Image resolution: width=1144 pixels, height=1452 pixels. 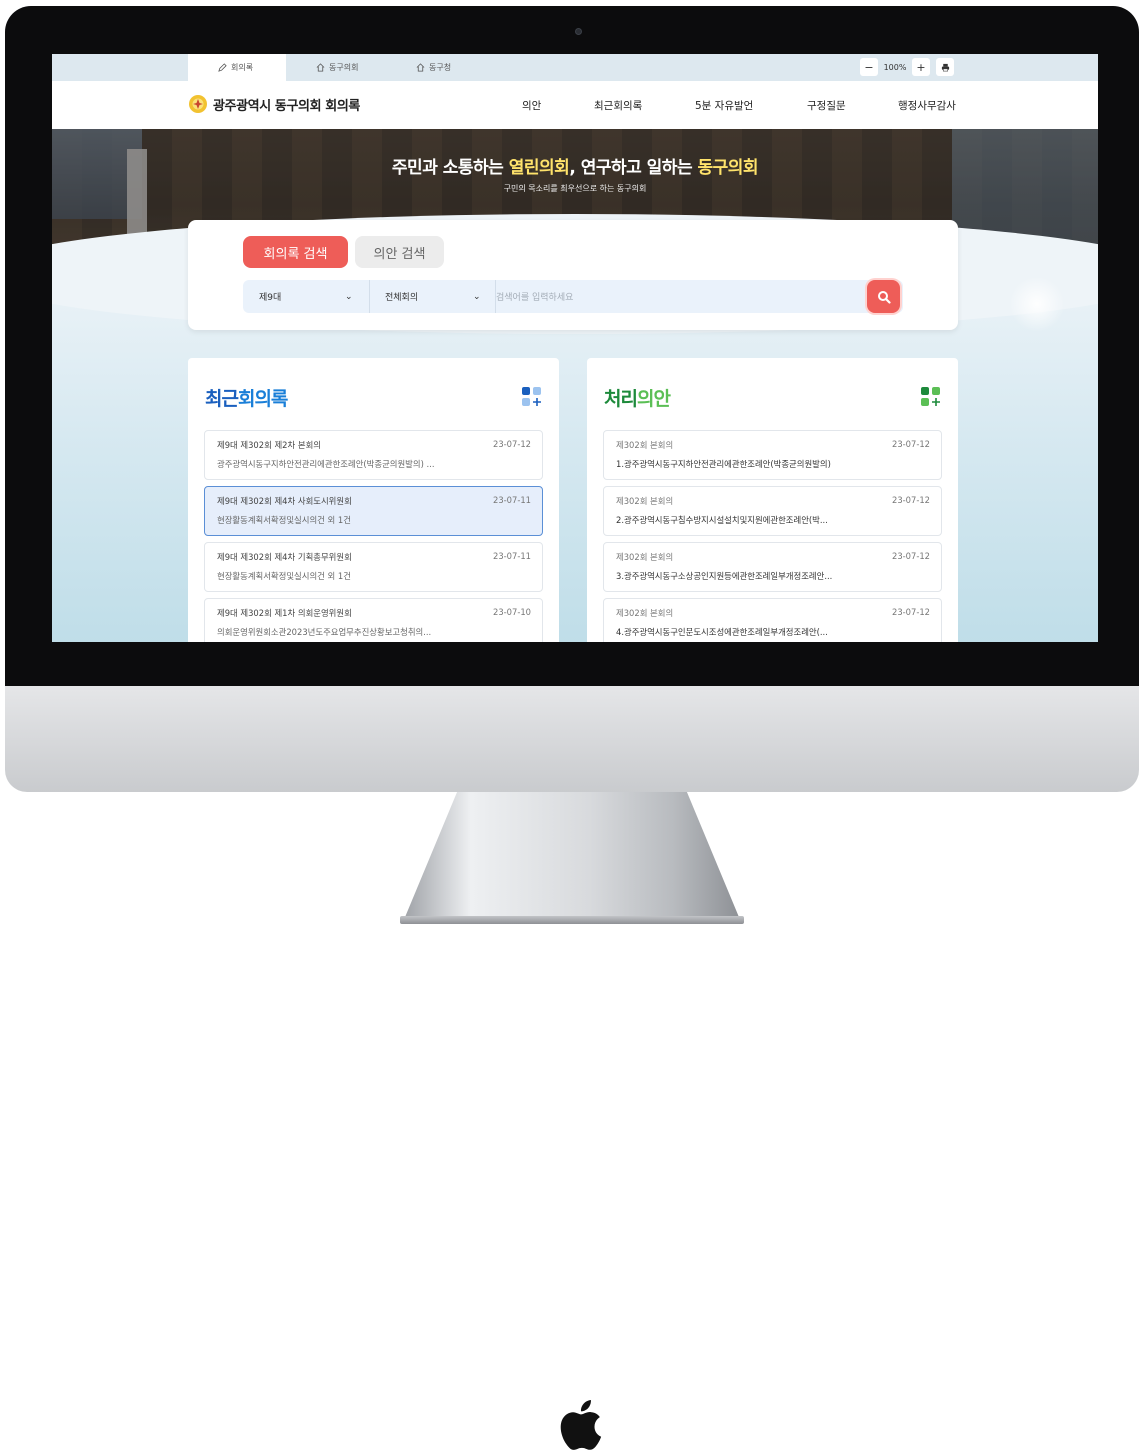 I want to click on processed-bills-title: 처리의안, so click(x=637, y=397).